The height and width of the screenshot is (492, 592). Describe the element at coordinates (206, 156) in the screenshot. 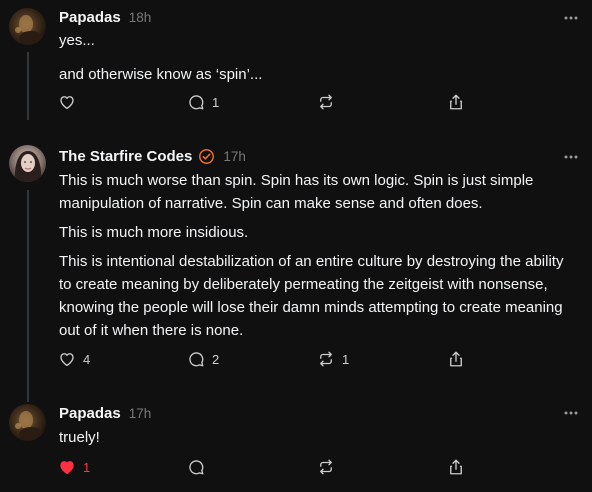

I see `verified-badge-icon` at that location.